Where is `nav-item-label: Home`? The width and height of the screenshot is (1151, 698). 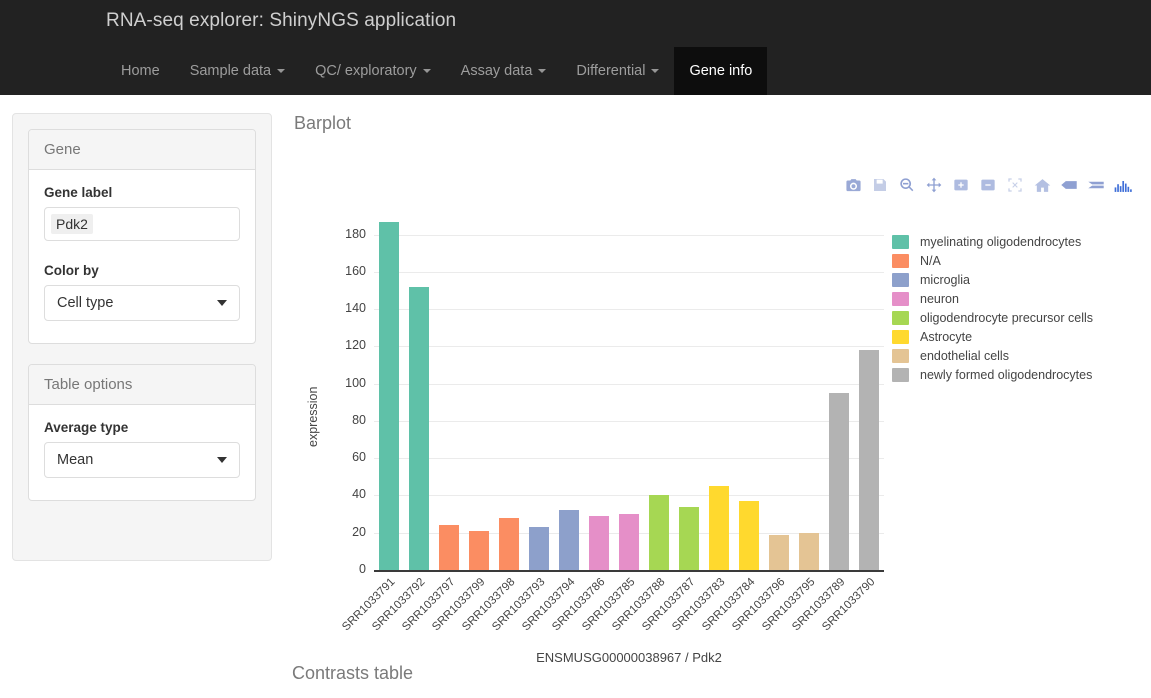 nav-item-label: Home is located at coordinates (140, 71).